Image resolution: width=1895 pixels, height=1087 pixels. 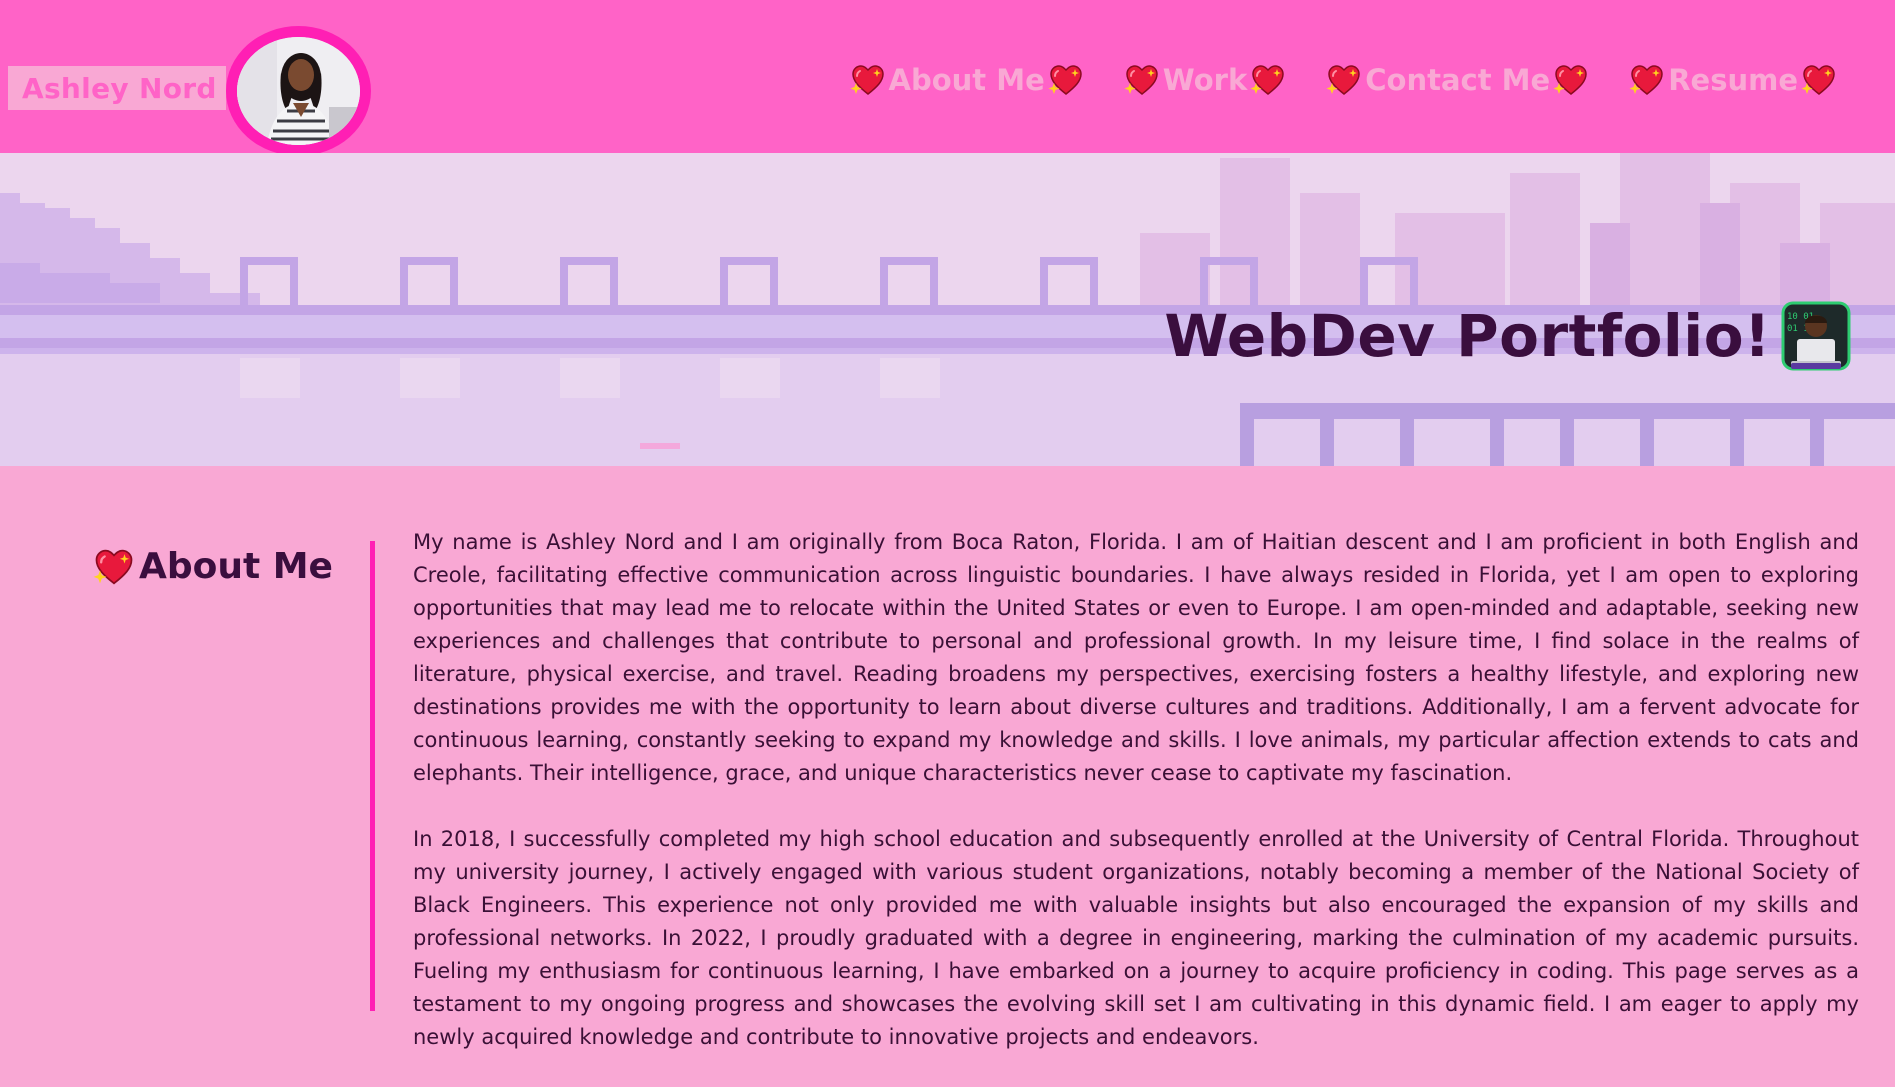 I want to click on section-divider, so click(x=372, y=776).